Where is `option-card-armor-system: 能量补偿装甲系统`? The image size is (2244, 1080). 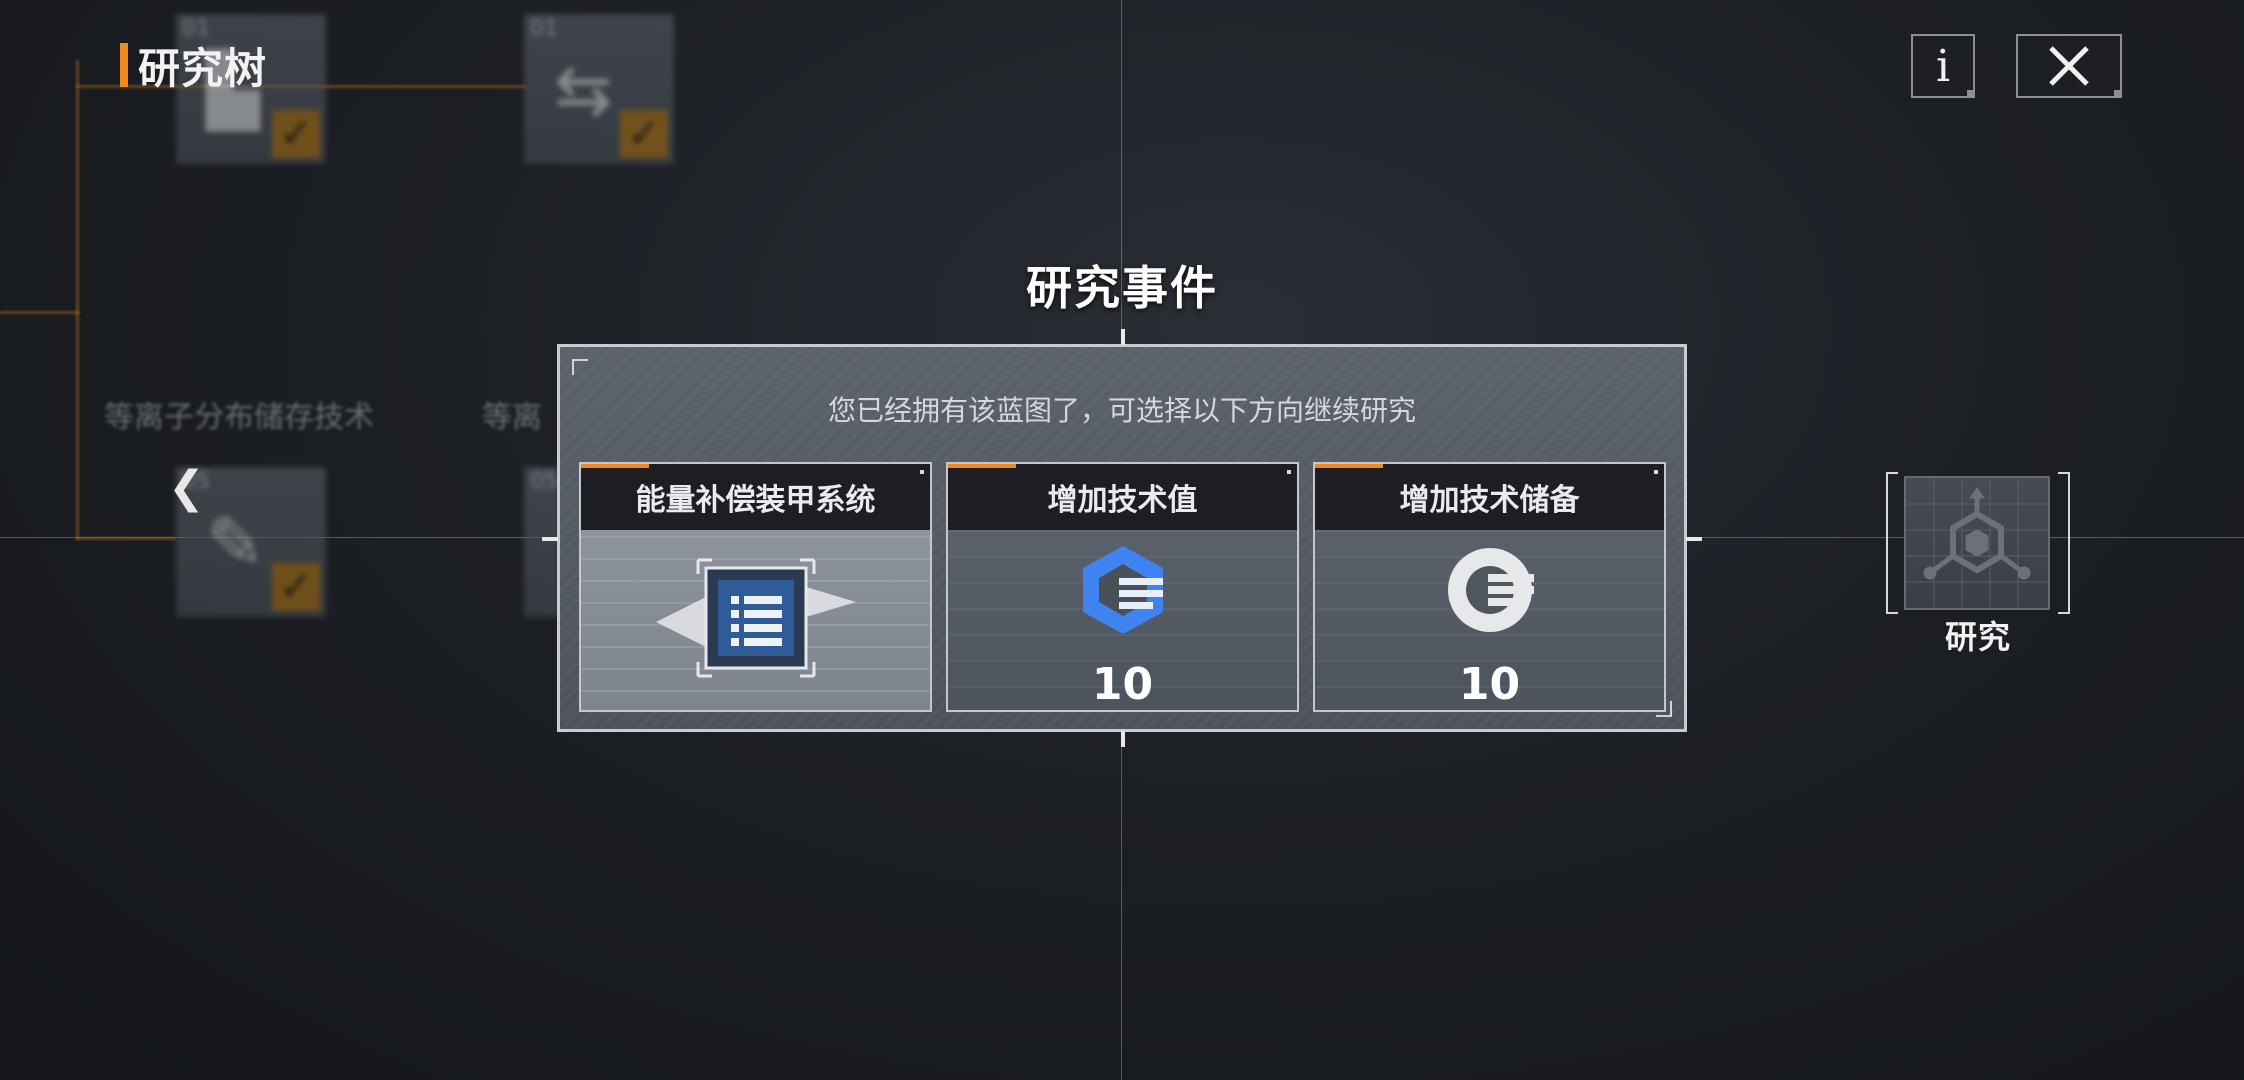
option-card-armor-system: 能量补偿装甲系统 is located at coordinates (755, 587).